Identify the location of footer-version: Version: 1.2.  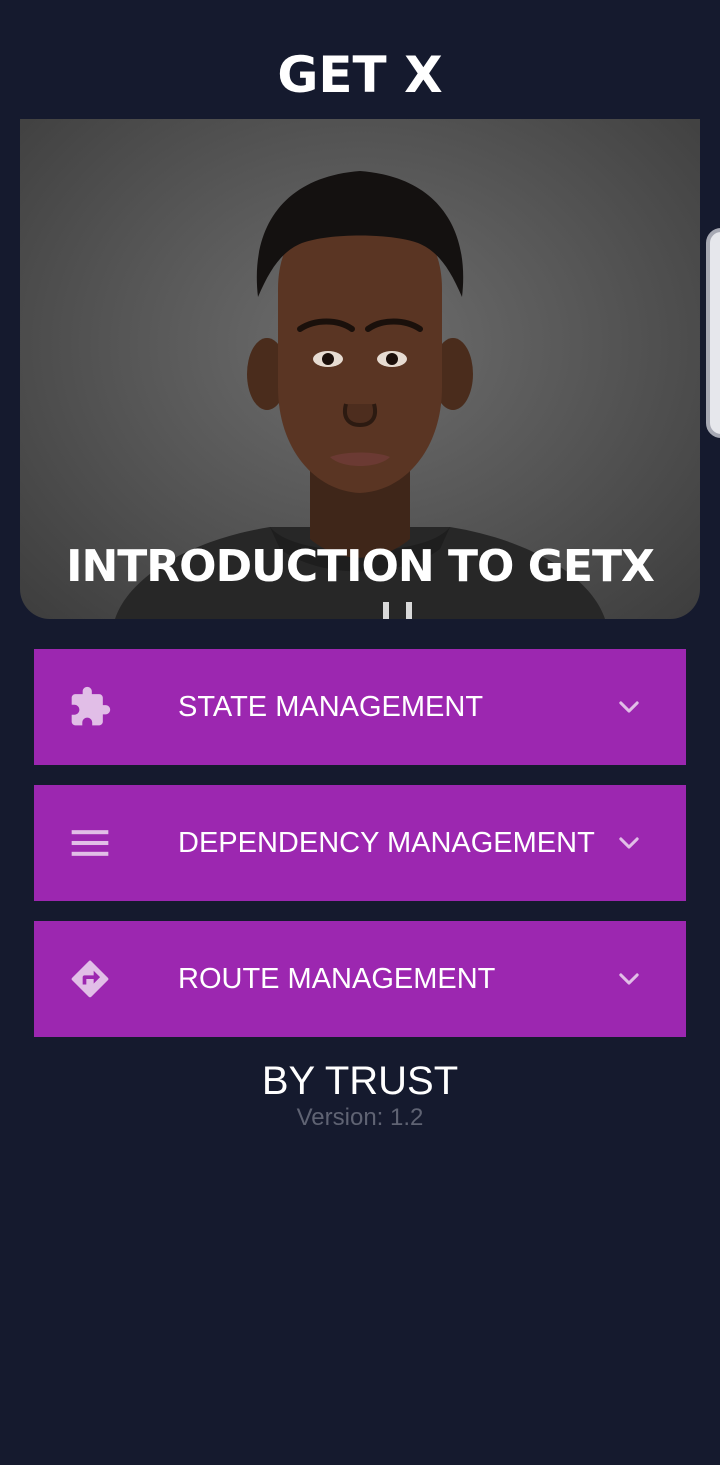
(360, 1117).